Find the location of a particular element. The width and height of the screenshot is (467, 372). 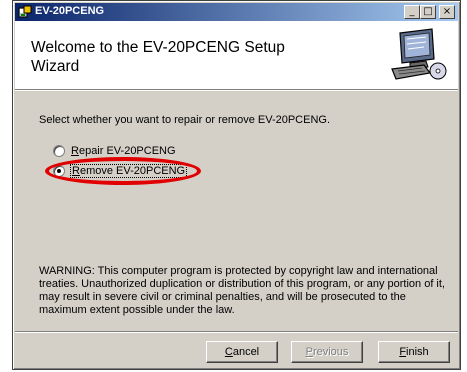

maximize-icon: □ is located at coordinates (428, 11).